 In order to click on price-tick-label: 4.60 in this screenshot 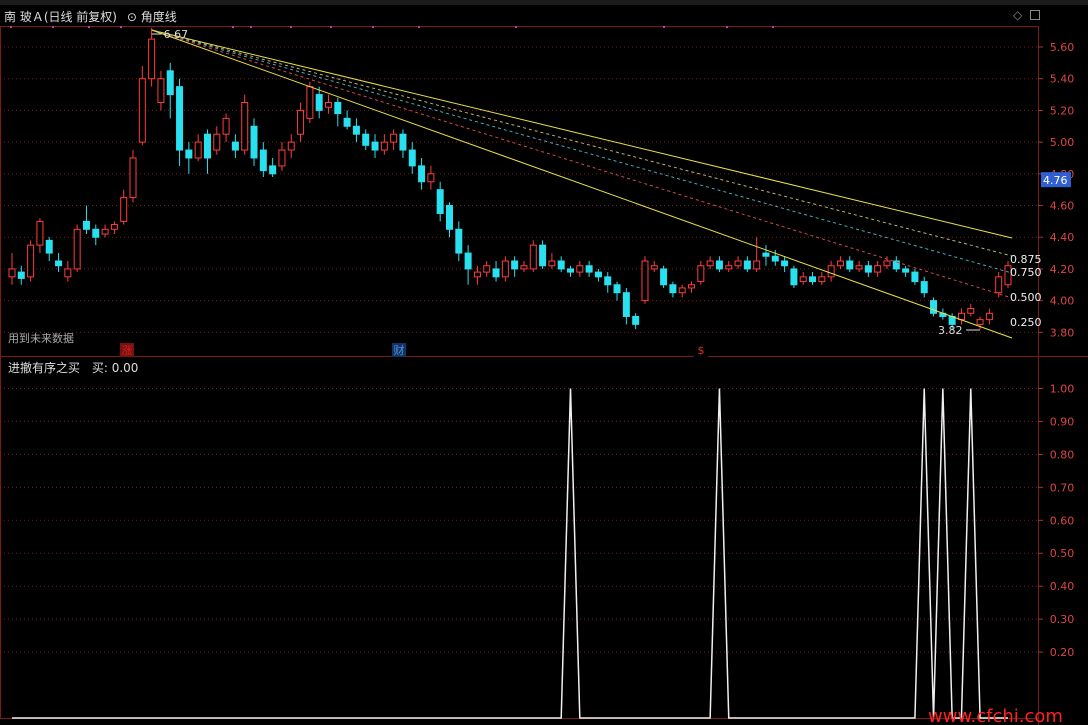, I will do `click(1062, 206)`.